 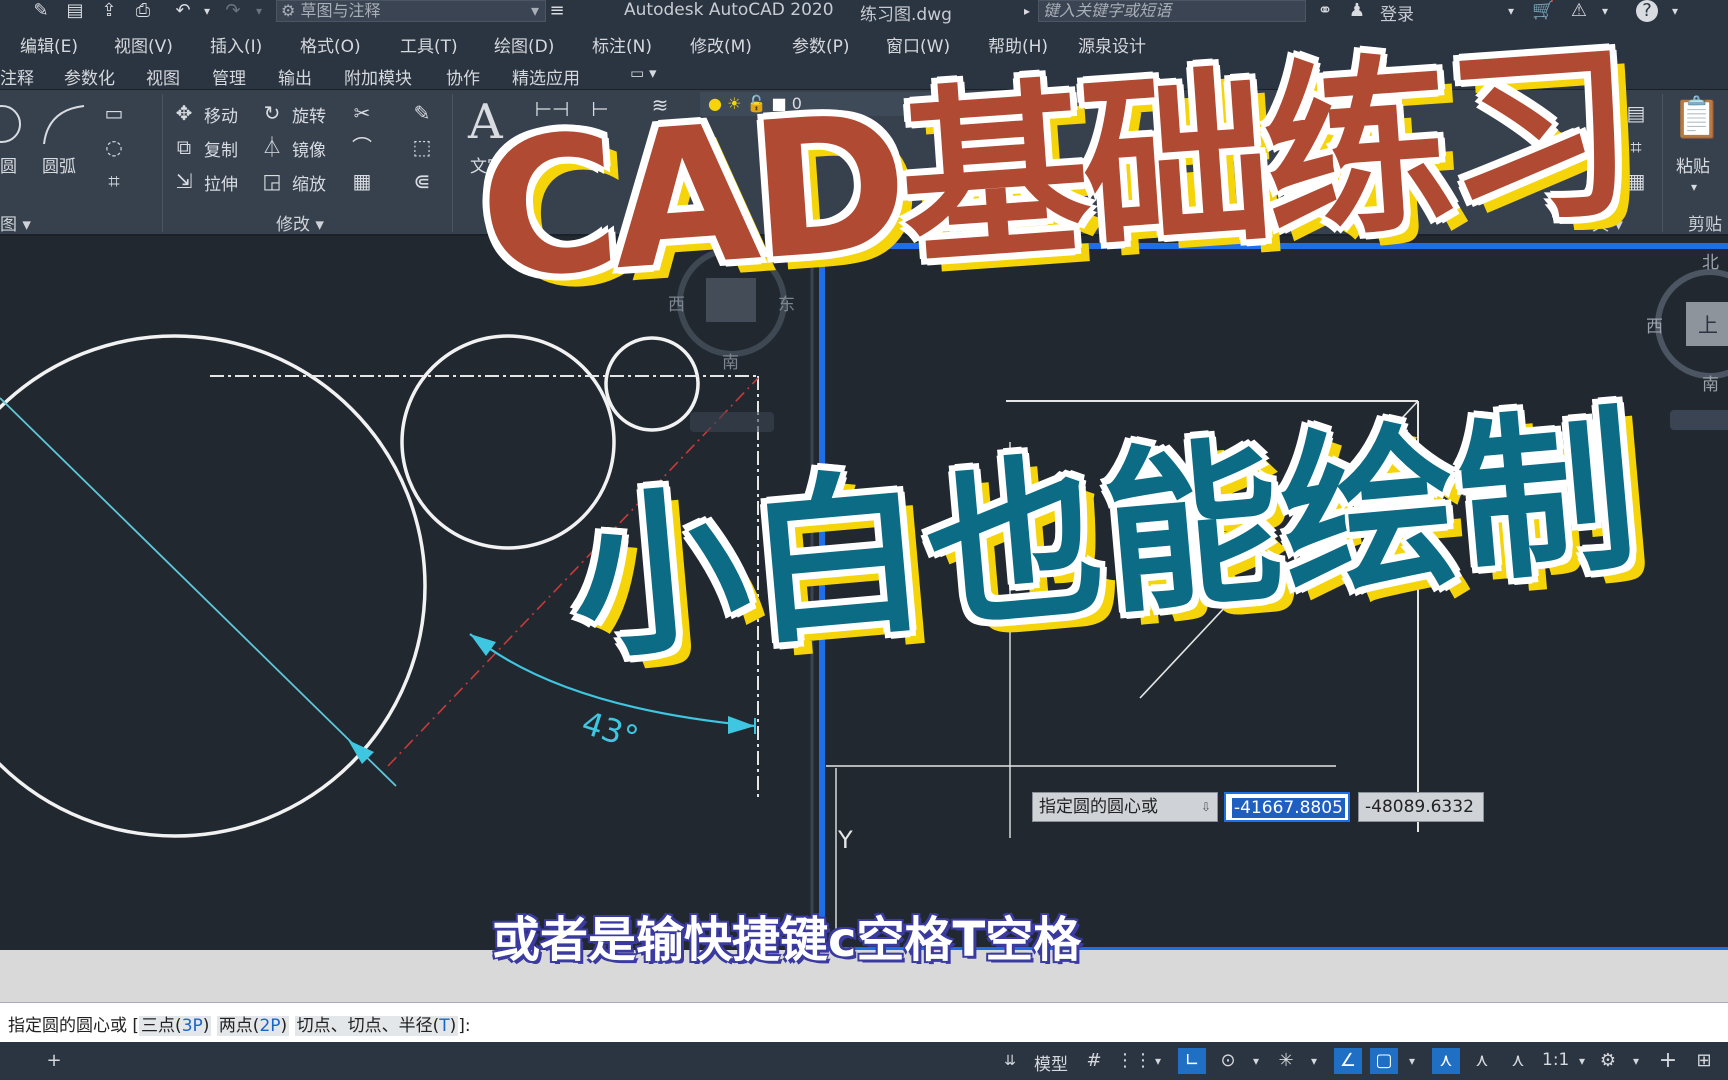 I want to click on command-prompt-row: 指定圆的圆心或 [三点(3P) 两点(2P) 切点、切点、半径(T)]:, so click(x=239, y=1023).